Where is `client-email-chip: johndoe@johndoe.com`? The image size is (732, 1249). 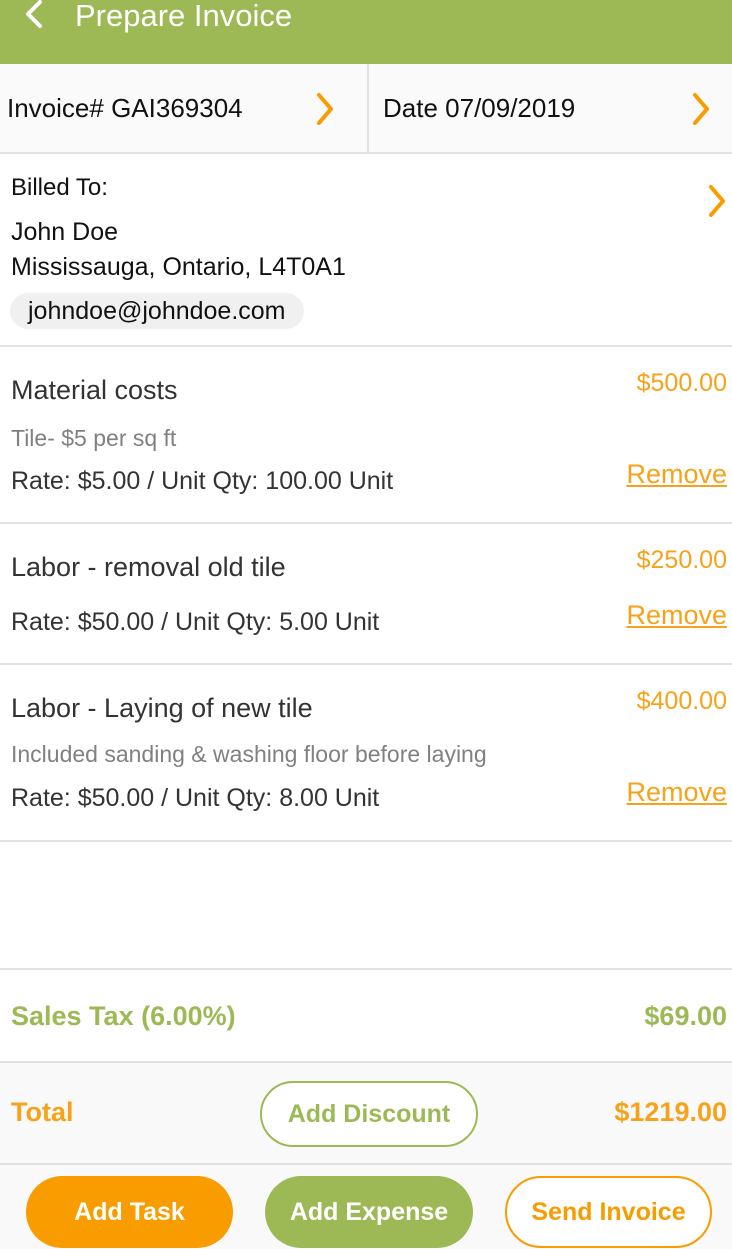
client-email-chip: johndoe@johndoe.com is located at coordinates (157, 311).